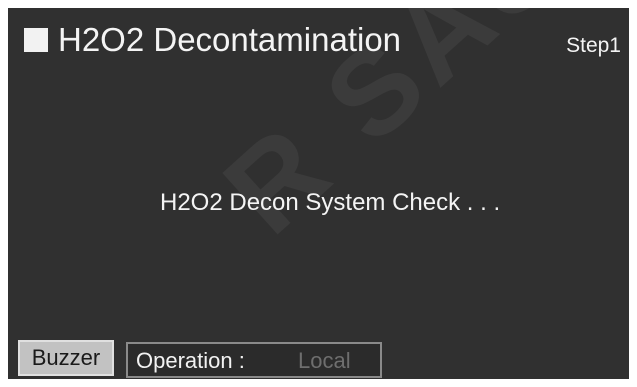 This screenshot has height=387, width=637. I want to click on title-square-icon, so click(36, 40).